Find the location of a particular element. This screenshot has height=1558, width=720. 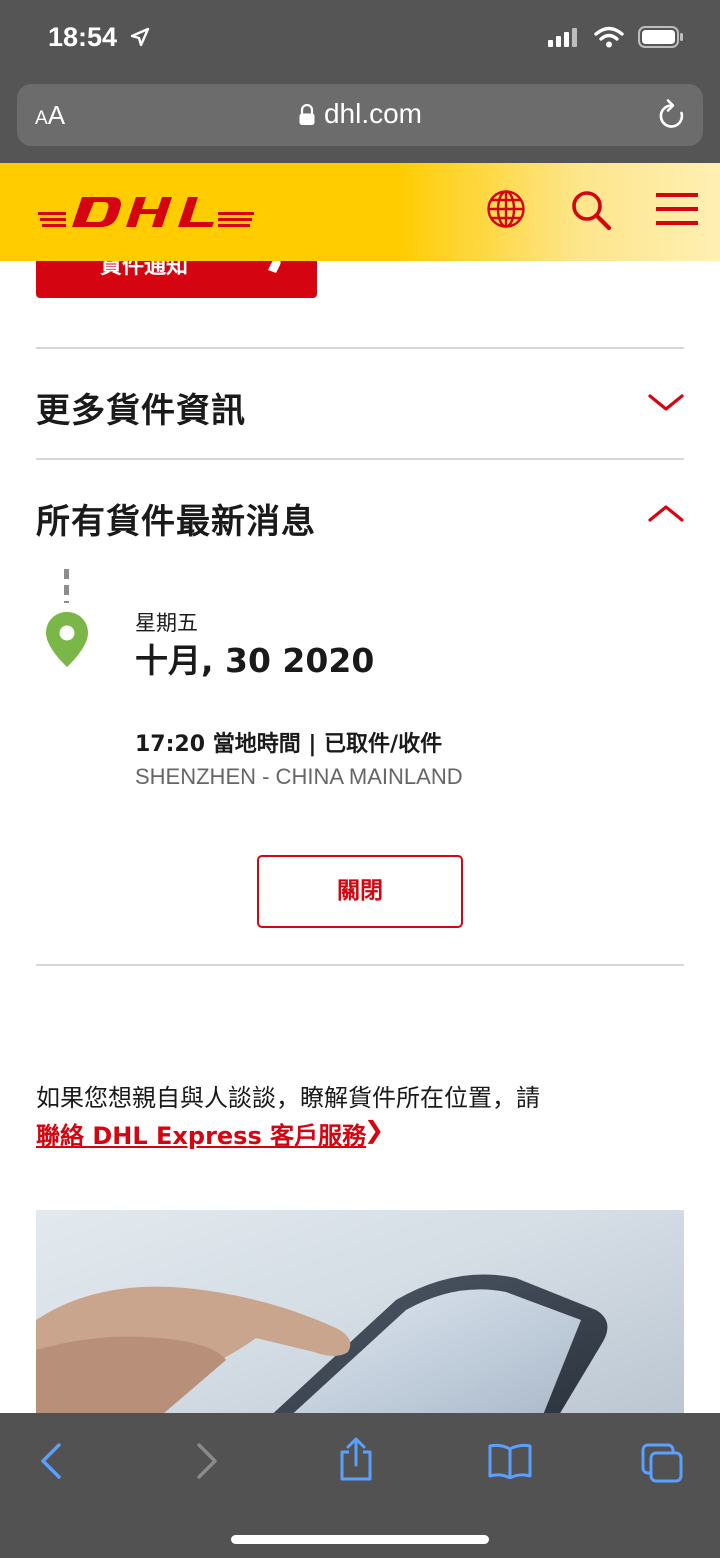

url-text: dhl.com is located at coordinates (373, 113).